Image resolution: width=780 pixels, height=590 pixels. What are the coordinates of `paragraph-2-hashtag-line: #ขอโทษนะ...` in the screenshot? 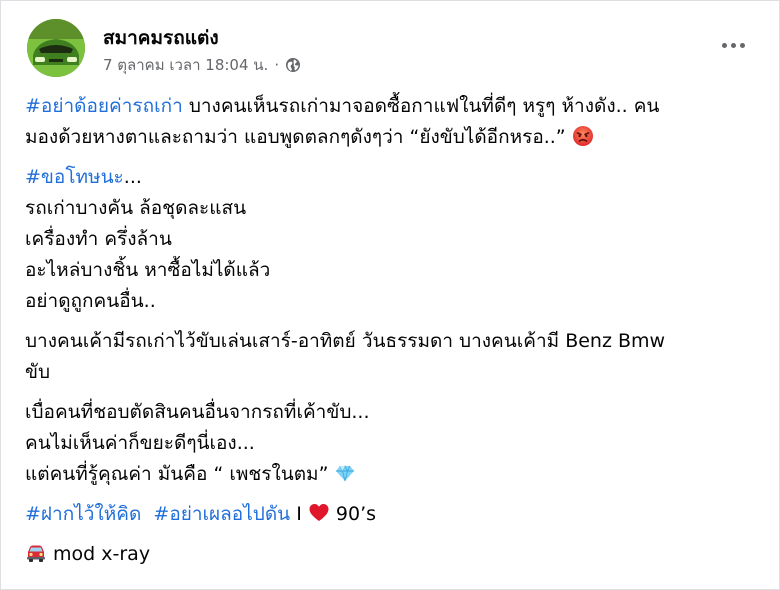 It's located at (393, 177).